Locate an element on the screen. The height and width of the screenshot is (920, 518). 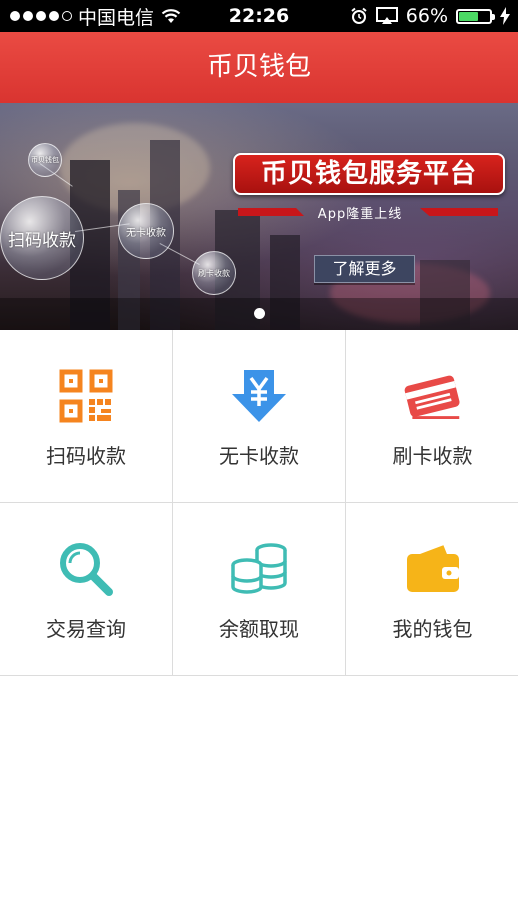
banner-stripe-left is located at coordinates (271, 212).